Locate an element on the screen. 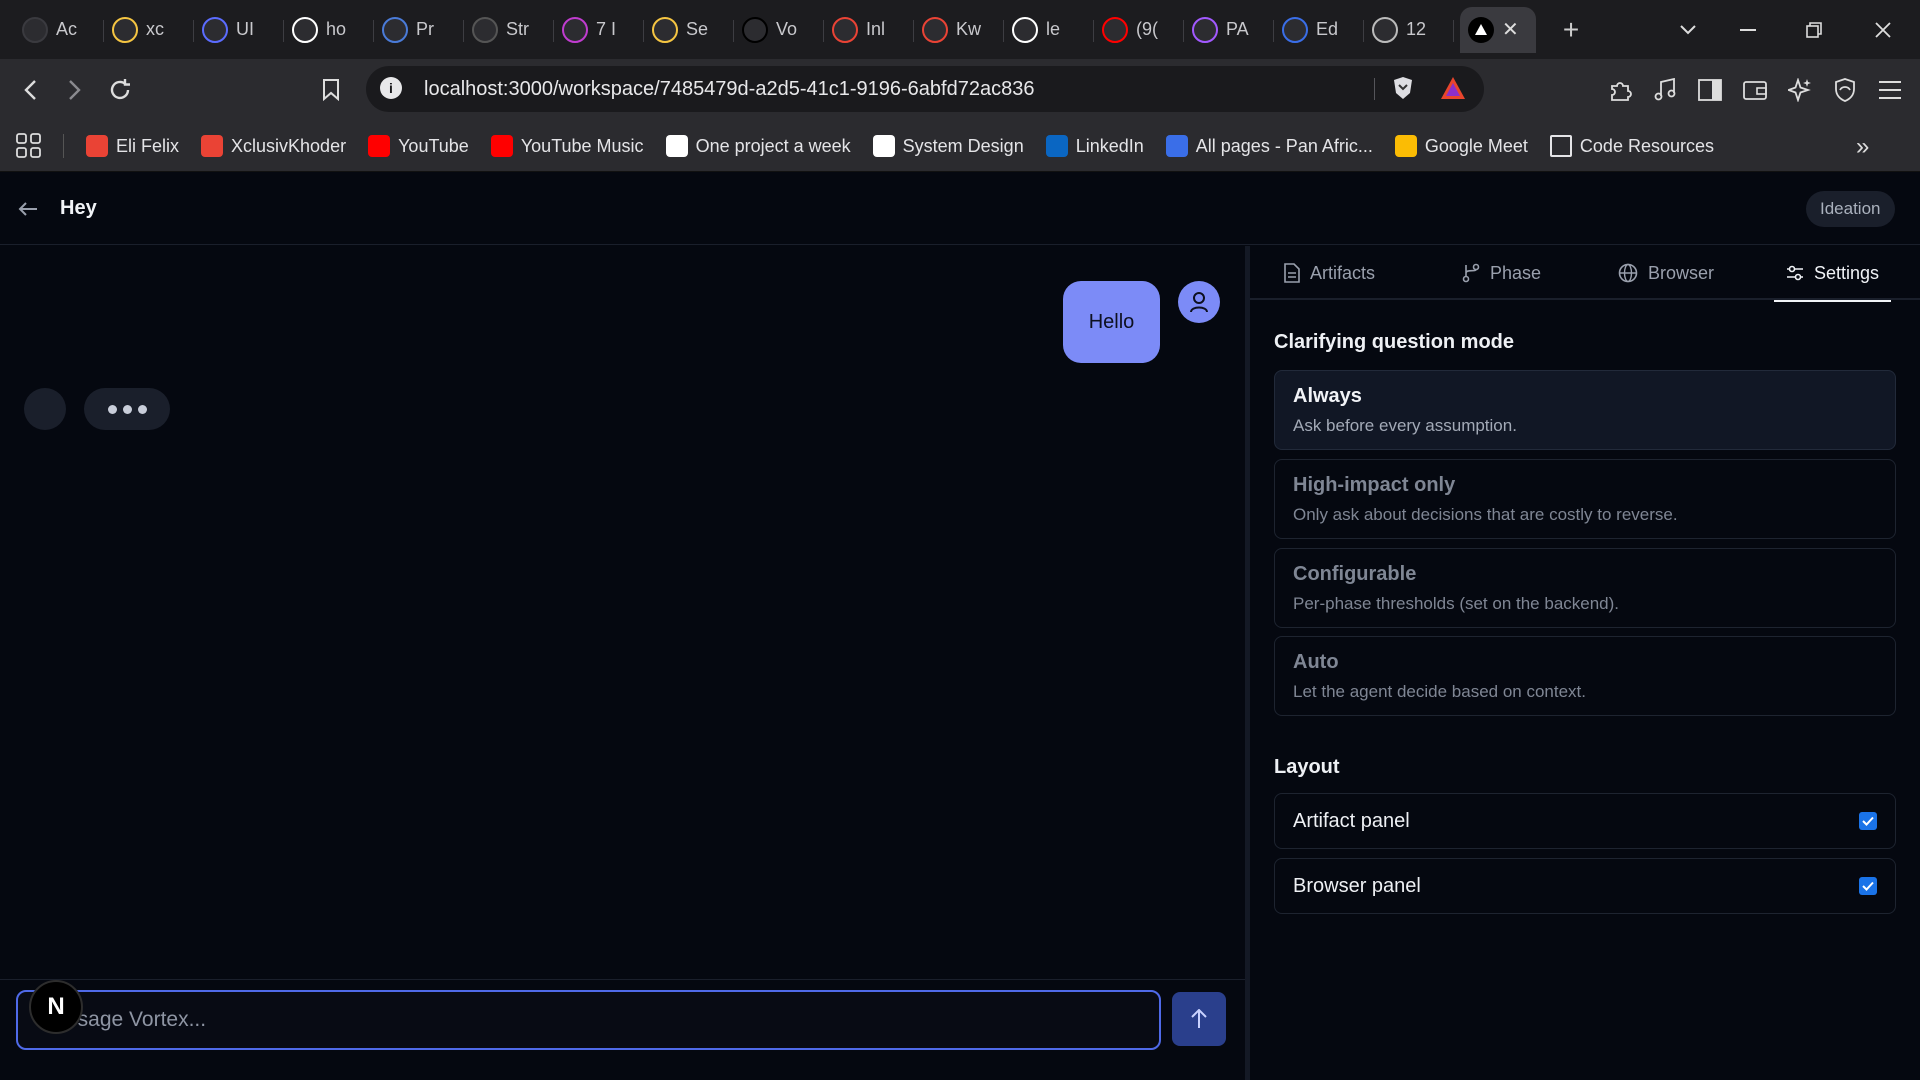 The image size is (1920, 1080). artifact-panel-toggle: Artifact panel is located at coordinates (1585, 821).